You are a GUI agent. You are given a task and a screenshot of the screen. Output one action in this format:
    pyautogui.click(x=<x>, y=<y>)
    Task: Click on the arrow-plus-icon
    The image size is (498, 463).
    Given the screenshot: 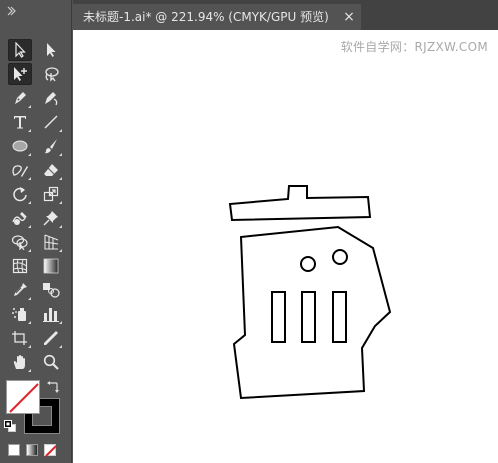 What is the action you would take?
    pyautogui.click(x=20, y=74)
    